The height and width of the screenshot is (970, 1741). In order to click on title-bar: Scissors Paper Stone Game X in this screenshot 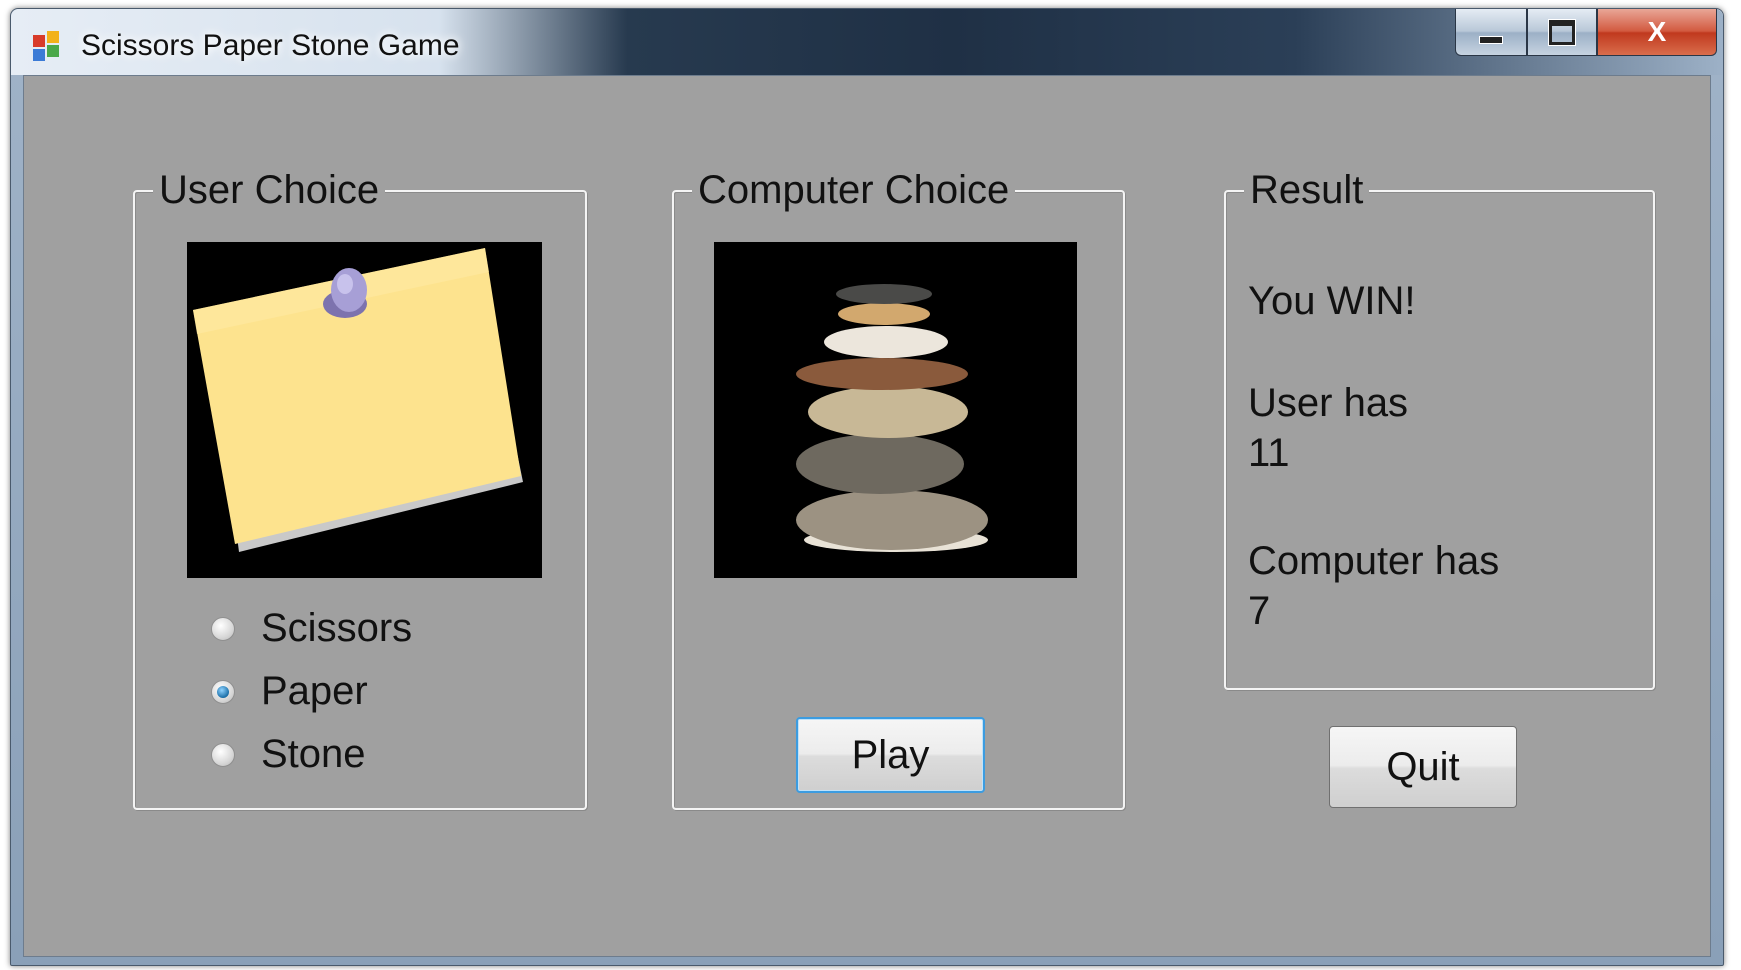, I will do `click(867, 42)`.